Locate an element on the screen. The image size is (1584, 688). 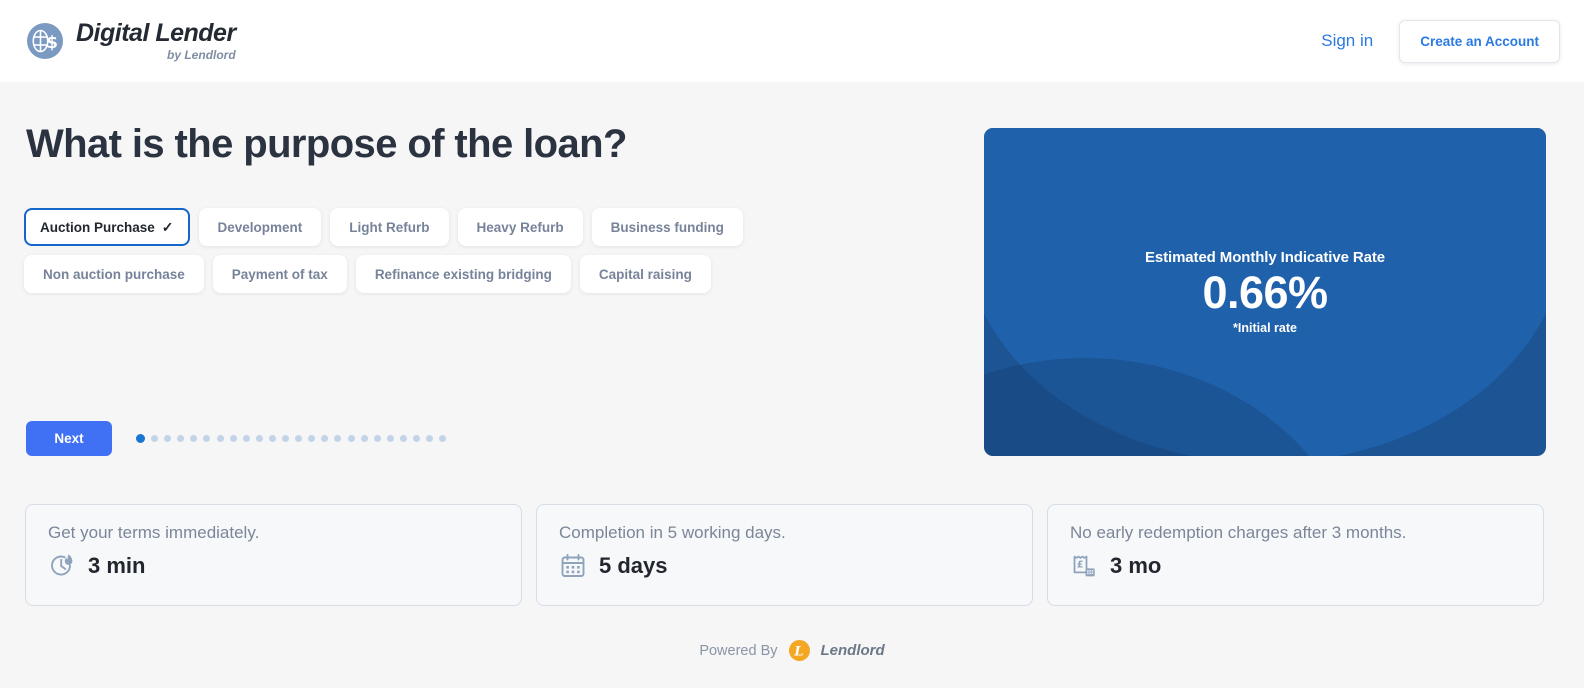
navigation-row: Next is located at coordinates (236, 438).